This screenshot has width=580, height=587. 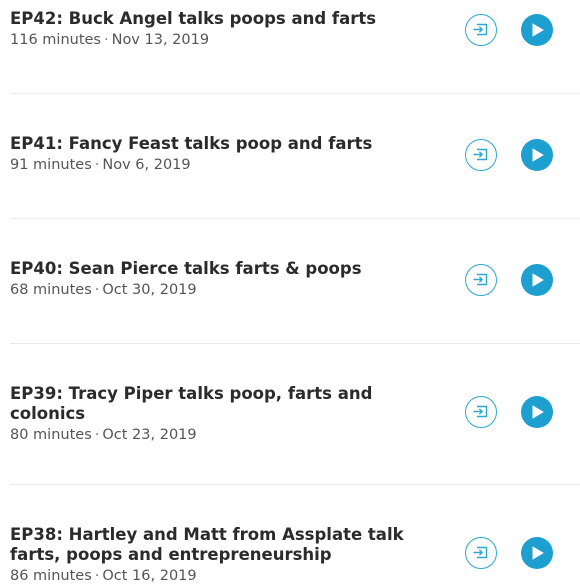 What do you see at coordinates (295, 576) in the screenshot?
I see `episode-meta: 86 minutes · Oct 16, 2019` at bounding box center [295, 576].